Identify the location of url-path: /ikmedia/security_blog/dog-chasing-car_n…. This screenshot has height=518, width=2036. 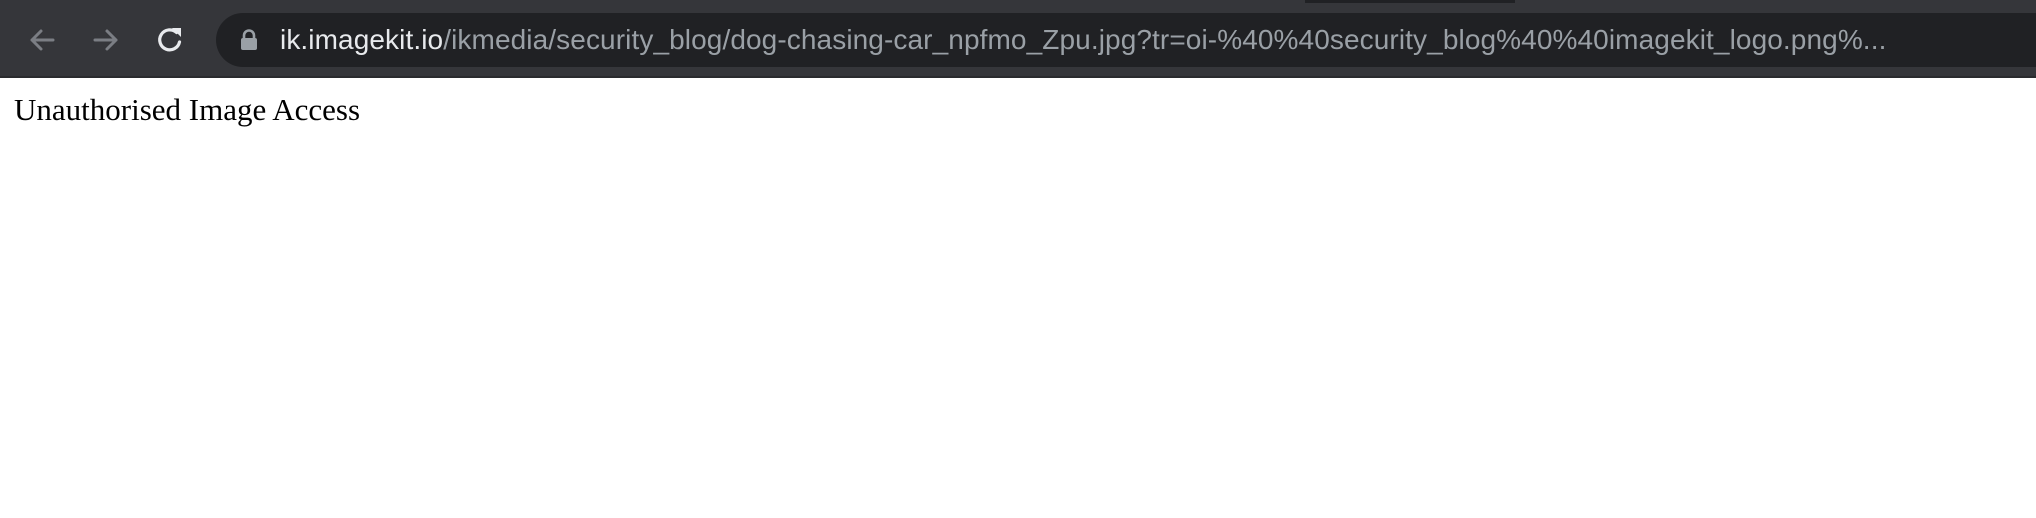
(1165, 39).